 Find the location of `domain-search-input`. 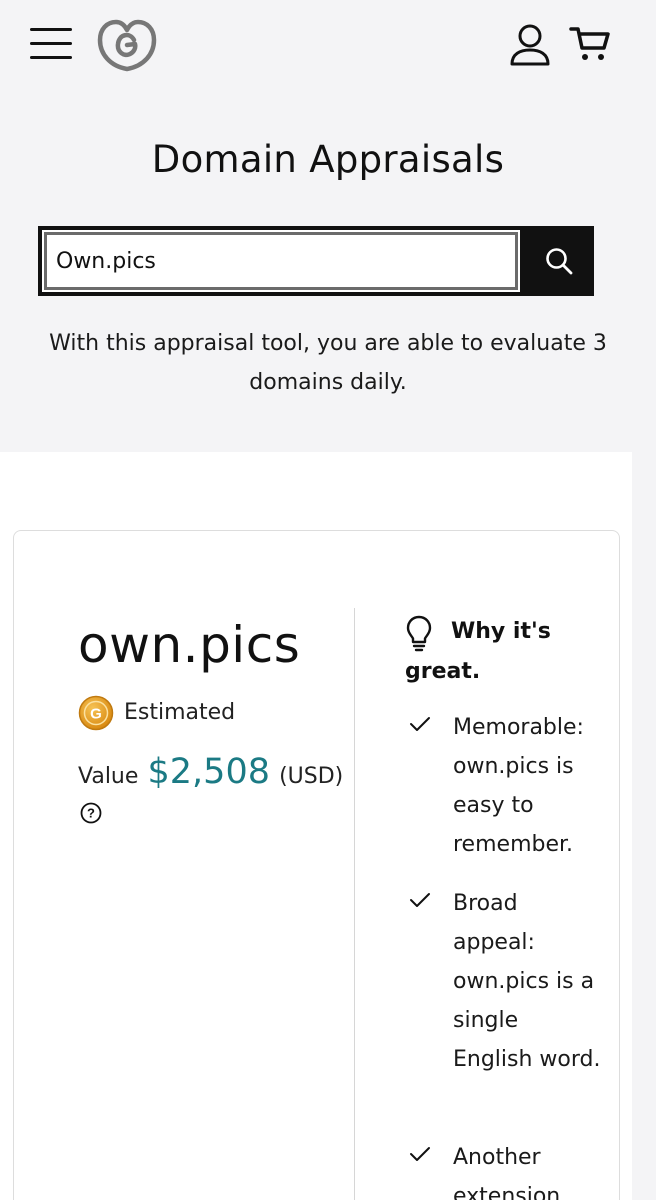

domain-search-input is located at coordinates (281, 261).